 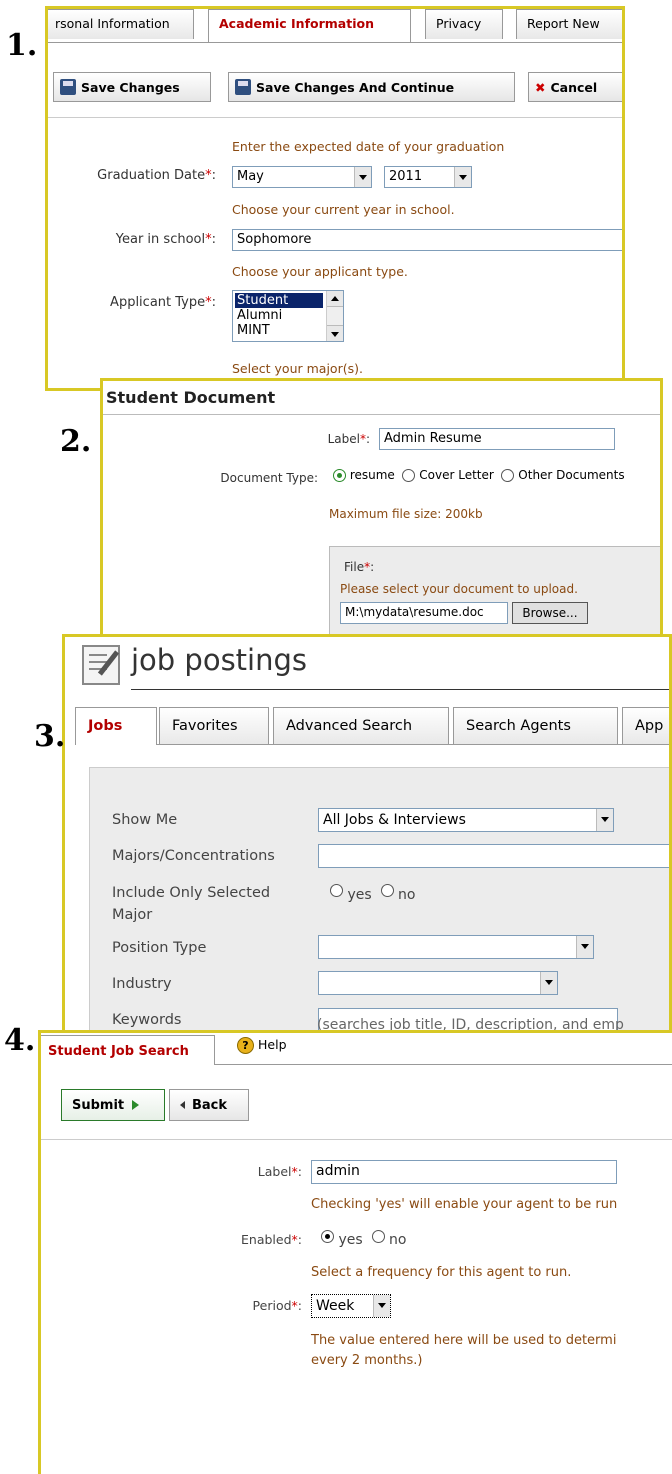 What do you see at coordinates (193, 856) in the screenshot?
I see `majors-label: Majors/Concentrations` at bounding box center [193, 856].